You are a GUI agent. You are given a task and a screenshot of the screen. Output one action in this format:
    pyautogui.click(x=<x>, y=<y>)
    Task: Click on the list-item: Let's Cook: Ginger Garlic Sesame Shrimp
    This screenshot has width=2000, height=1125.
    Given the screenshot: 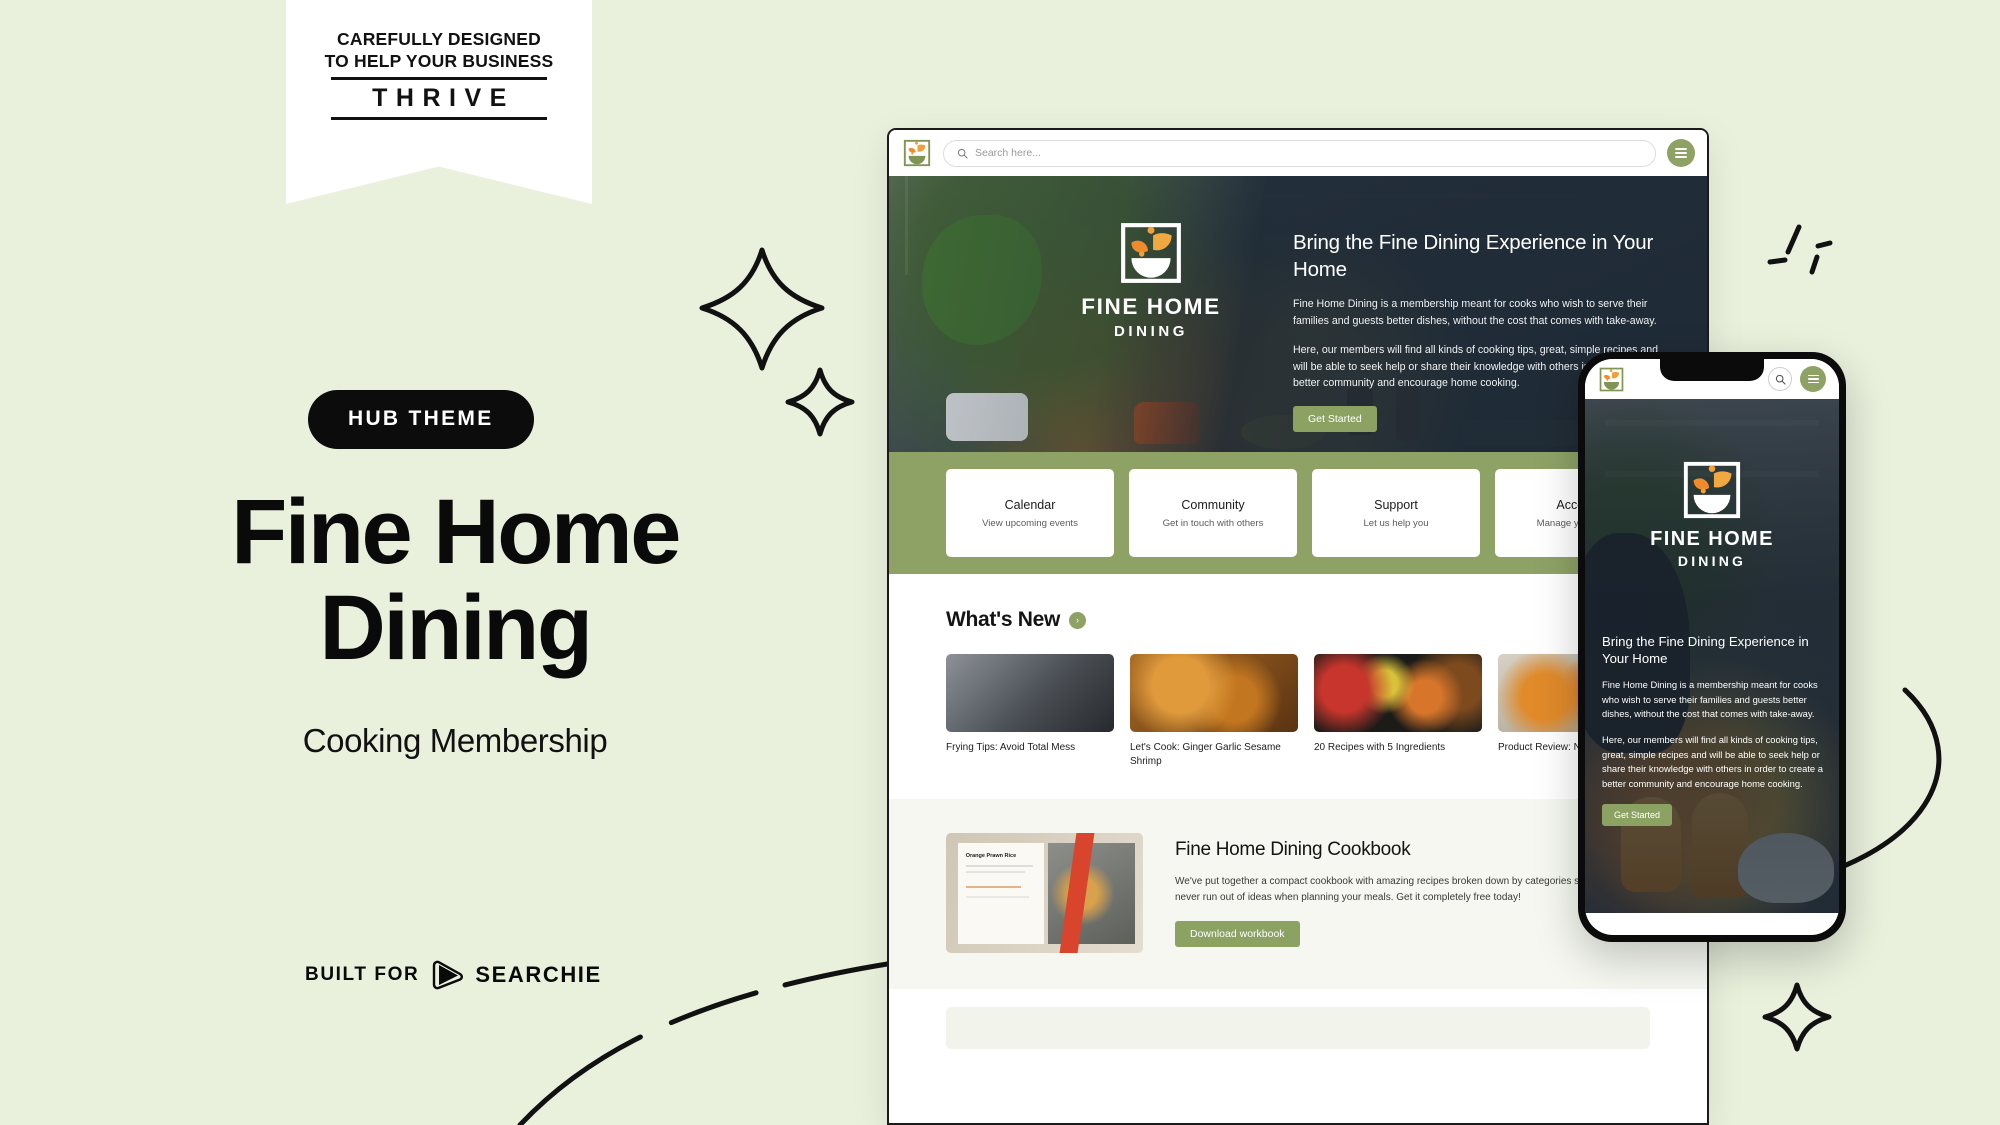 What is the action you would take?
    pyautogui.click(x=1214, y=711)
    